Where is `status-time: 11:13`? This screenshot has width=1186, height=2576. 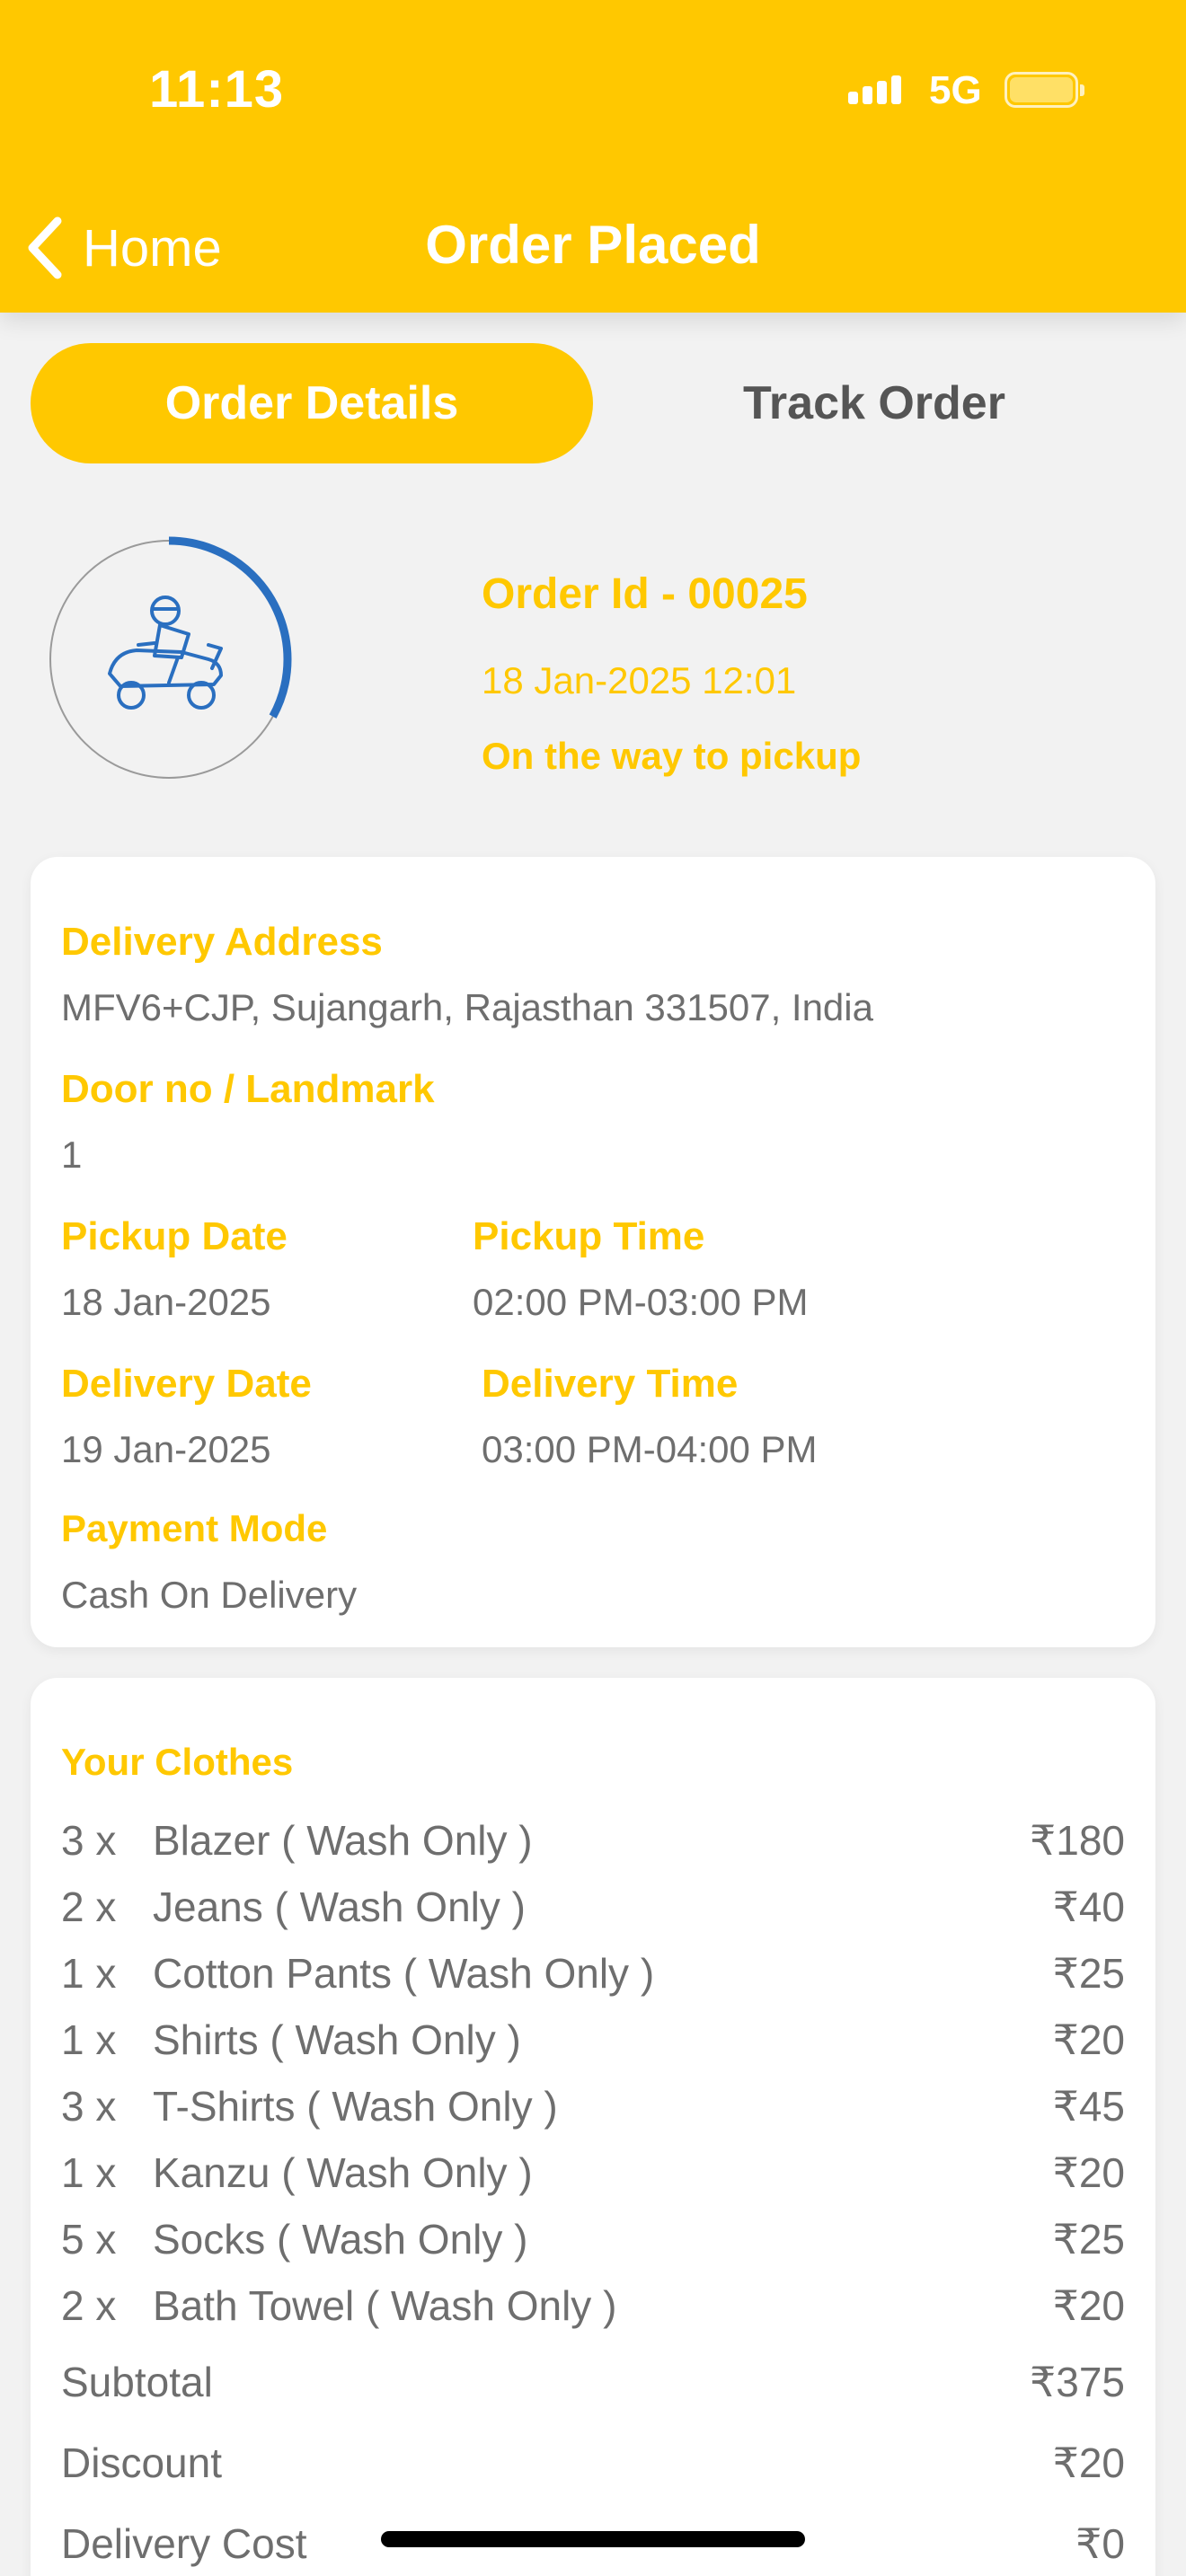 status-time: 11:13 is located at coordinates (217, 89).